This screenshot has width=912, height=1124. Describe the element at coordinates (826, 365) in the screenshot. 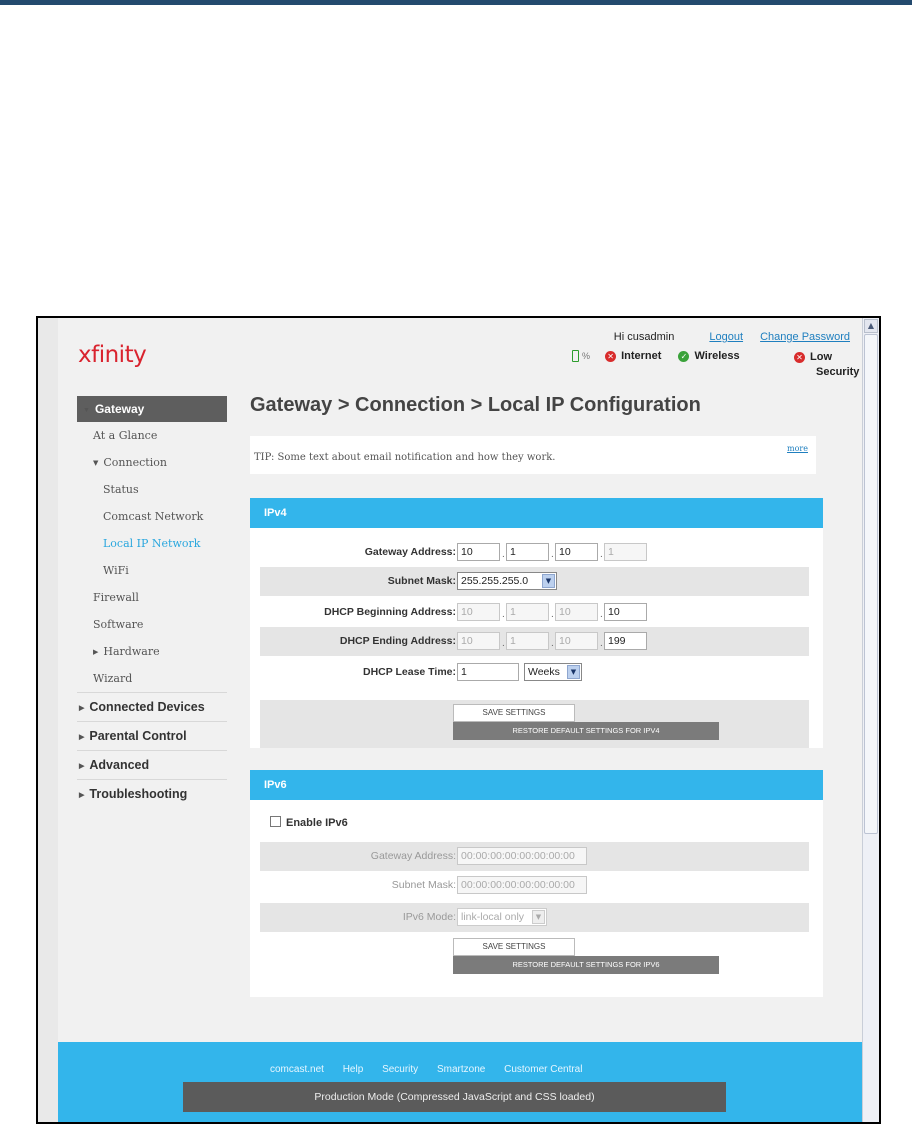

I see `security-status: ✕ Low Security` at that location.